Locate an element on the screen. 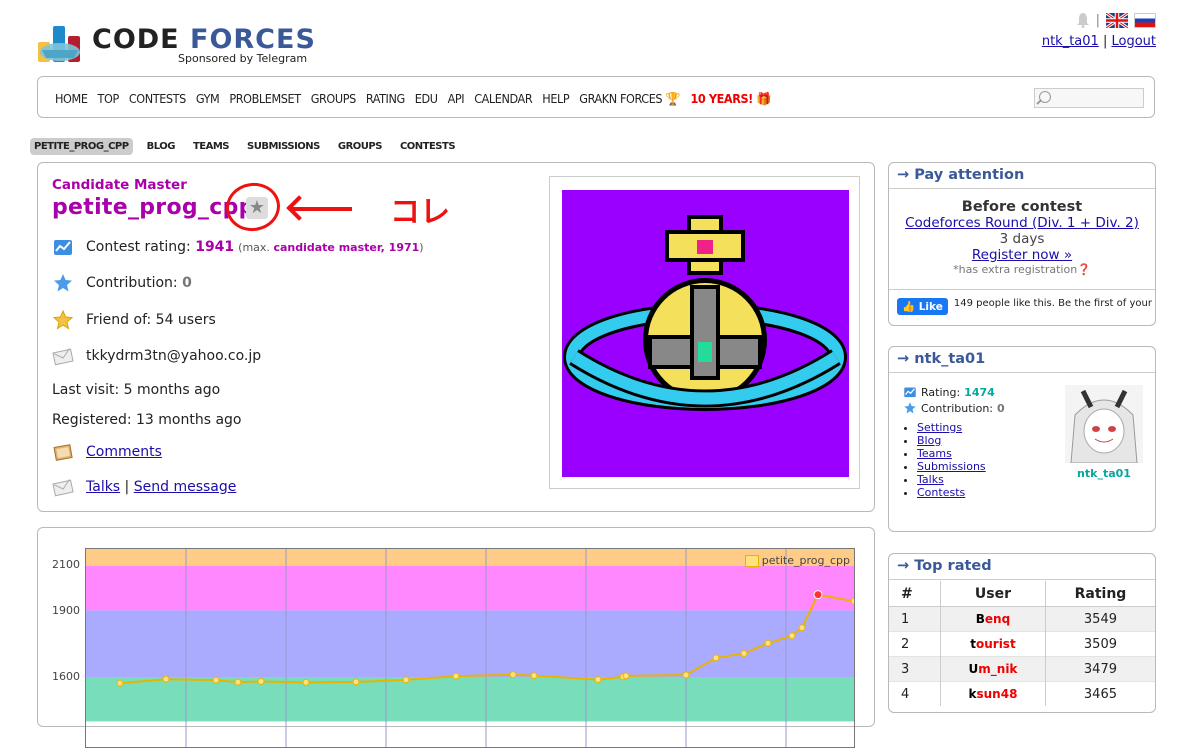 This screenshot has height=748, width=1200. anime-avatar-icon is located at coordinates (1104, 424).